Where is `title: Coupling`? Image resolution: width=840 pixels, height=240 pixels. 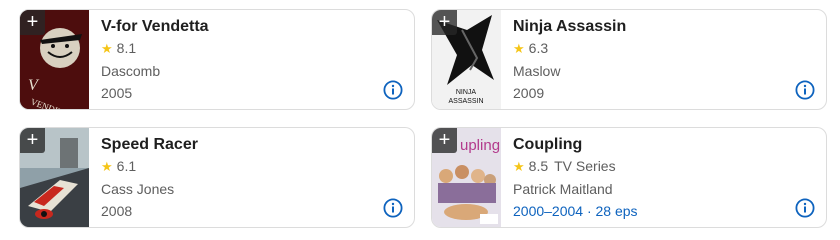 title: Coupling is located at coordinates (649, 145).